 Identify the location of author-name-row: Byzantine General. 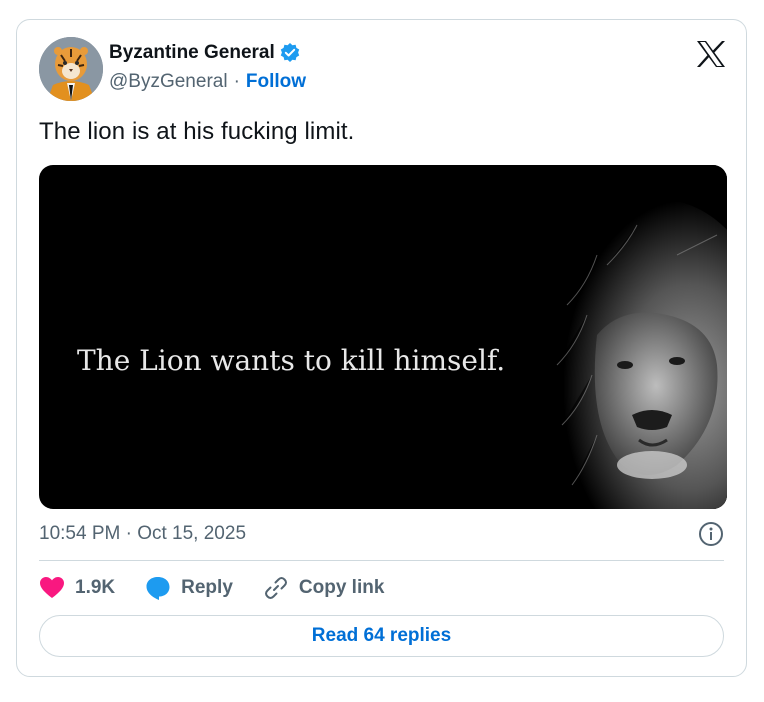
(205, 53).